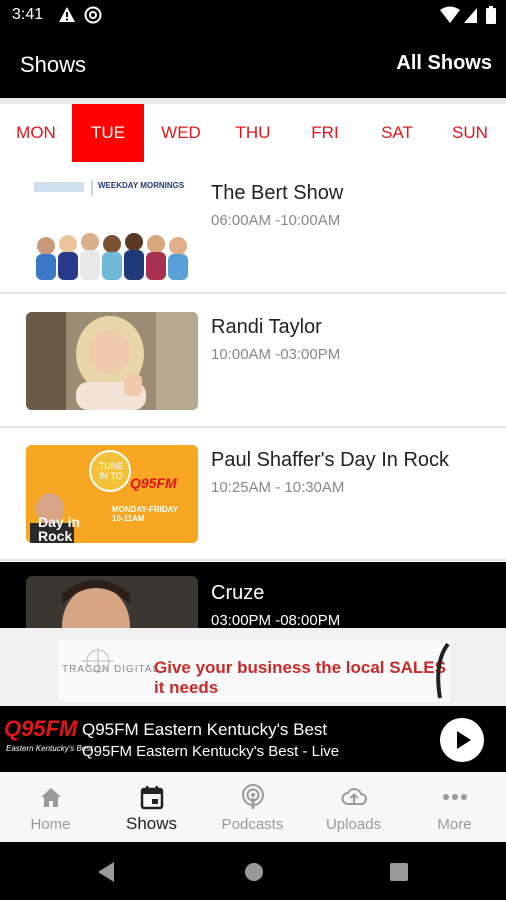 This screenshot has height=900, width=506. Describe the element at coordinates (152, 798) in the screenshot. I see `calendar-icon` at that location.